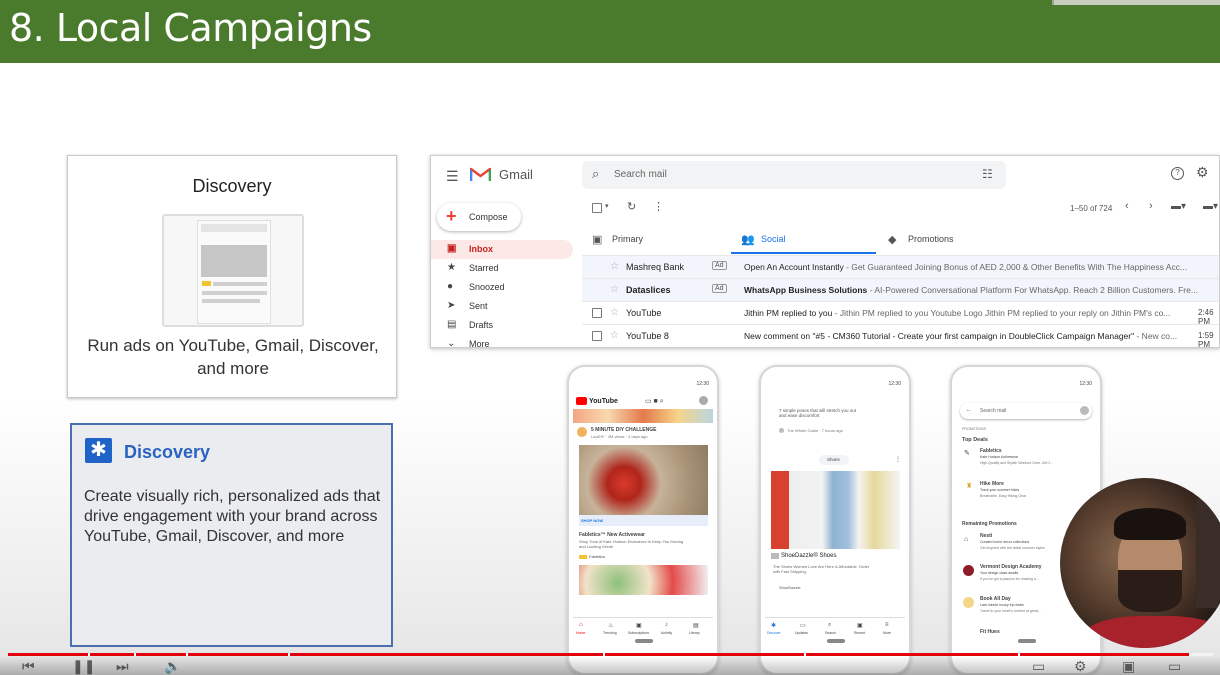  What do you see at coordinates (597, 208) in the screenshot?
I see `select-all-checkbox` at bounding box center [597, 208].